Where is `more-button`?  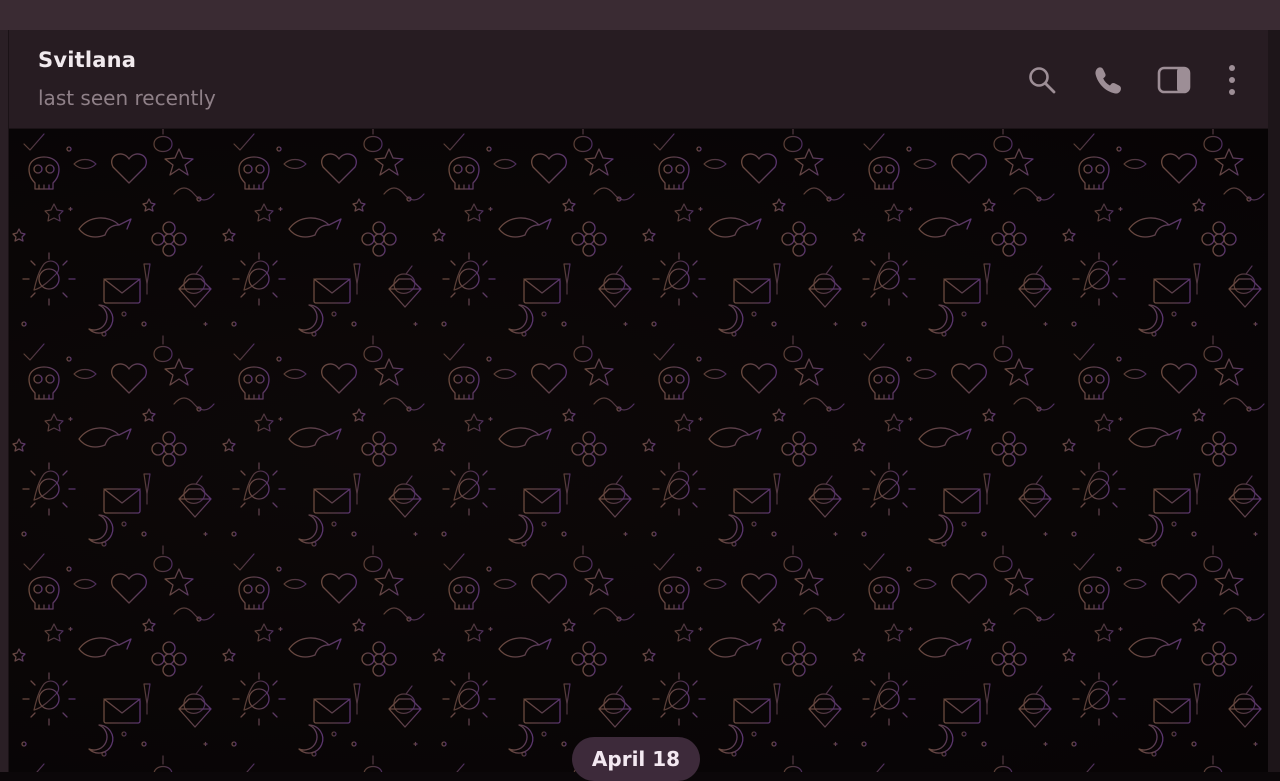
more-button is located at coordinates (1232, 80).